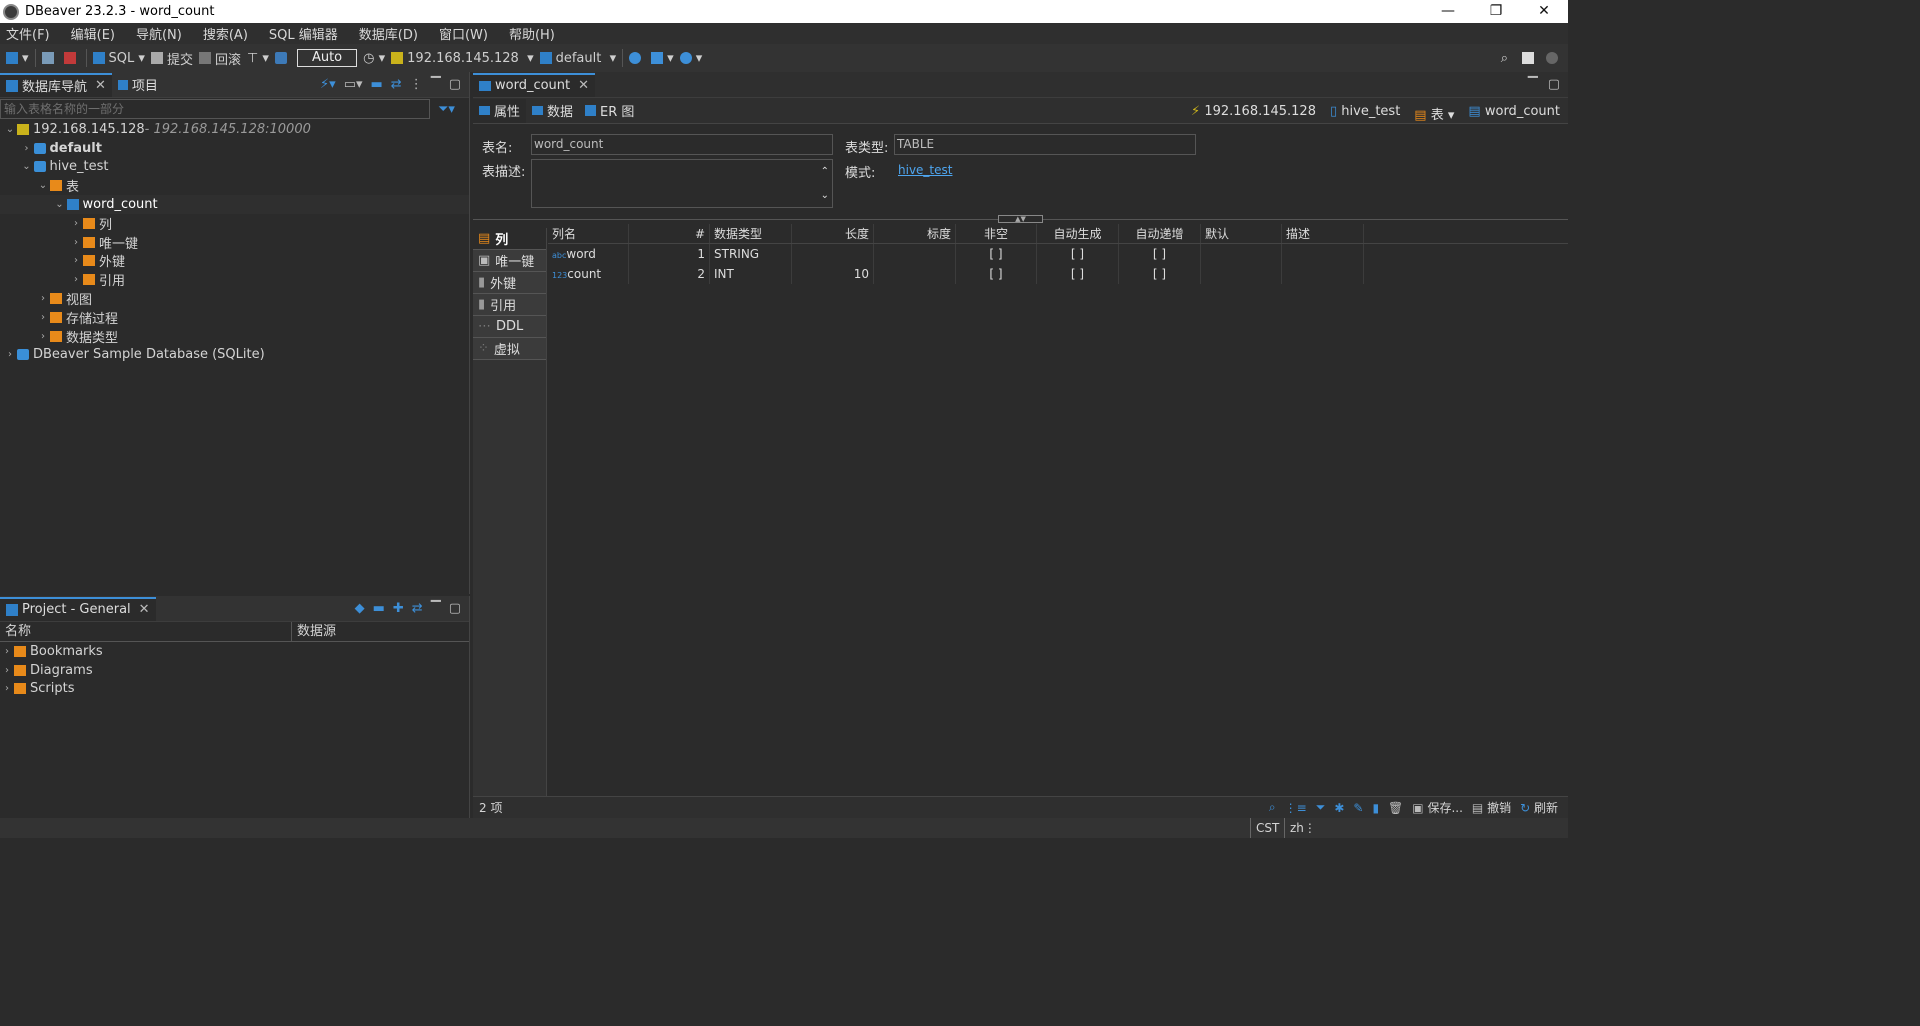 The height and width of the screenshot is (1026, 1920). What do you see at coordinates (925, 170) in the screenshot?
I see `schema-link: hive_test` at bounding box center [925, 170].